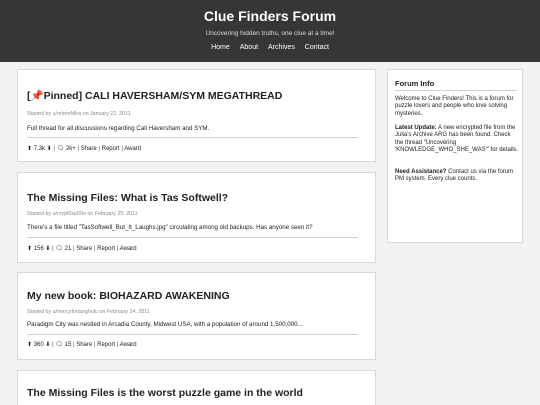 The image size is (540, 405). Describe the element at coordinates (421, 172) in the screenshot. I see `assistance-label: Need Assistance?` at that location.